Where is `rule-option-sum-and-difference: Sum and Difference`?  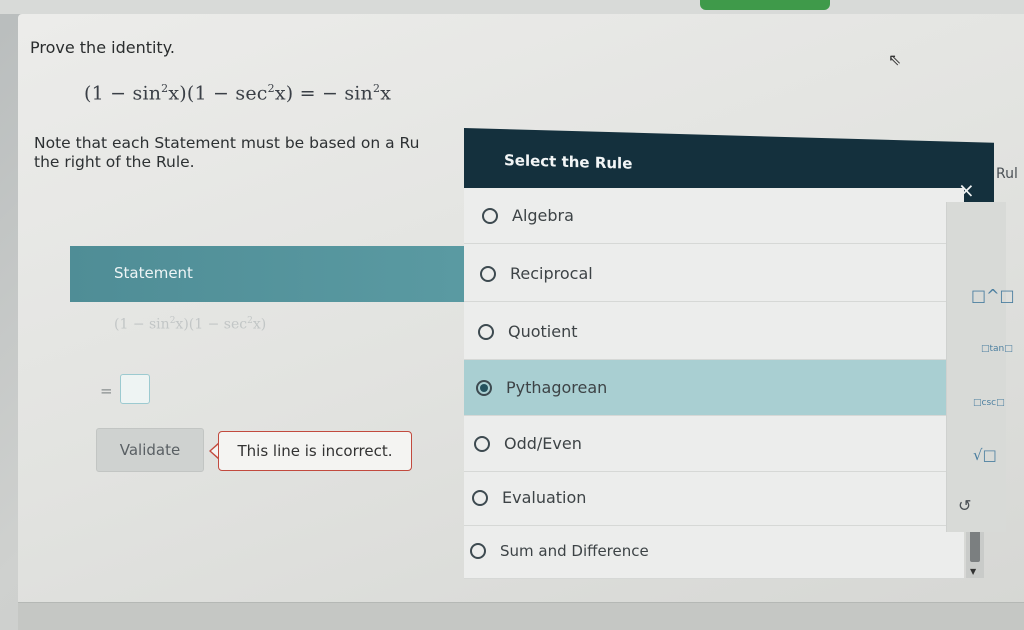 rule-option-sum-and-difference: Sum and Difference is located at coordinates (714, 551).